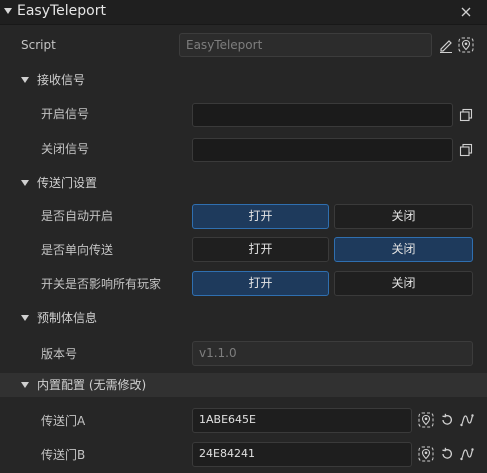 Image resolution: width=487 pixels, height=473 pixels. I want to click on portal-section-header: 传送门设置, so click(67, 183).